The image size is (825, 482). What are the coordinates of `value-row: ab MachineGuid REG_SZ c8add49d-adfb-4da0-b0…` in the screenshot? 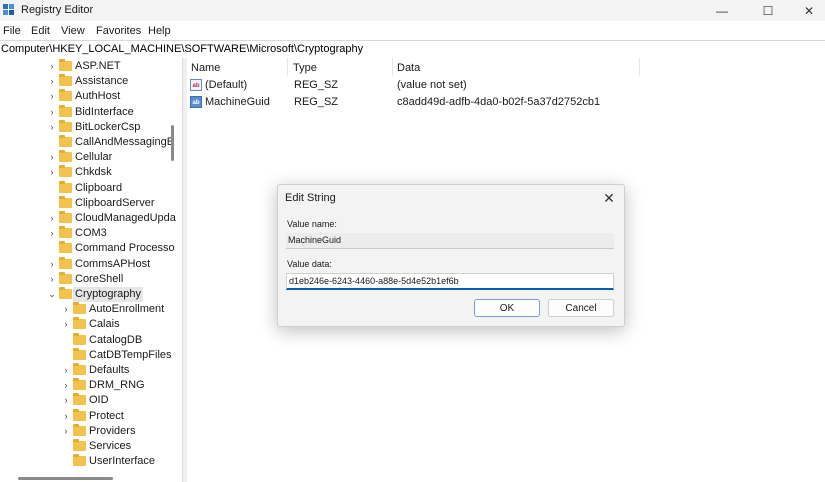 It's located at (506, 102).